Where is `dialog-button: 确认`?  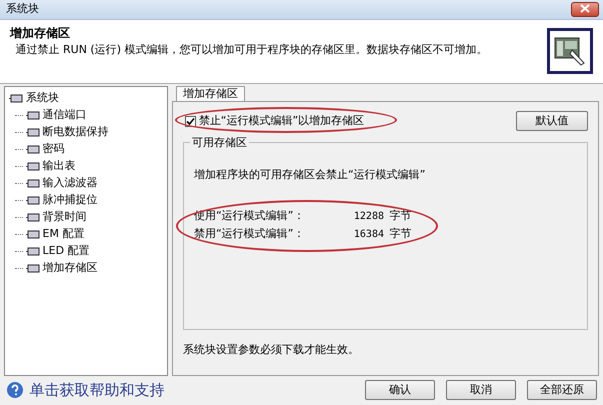 dialog-button: 确认 is located at coordinates (400, 390).